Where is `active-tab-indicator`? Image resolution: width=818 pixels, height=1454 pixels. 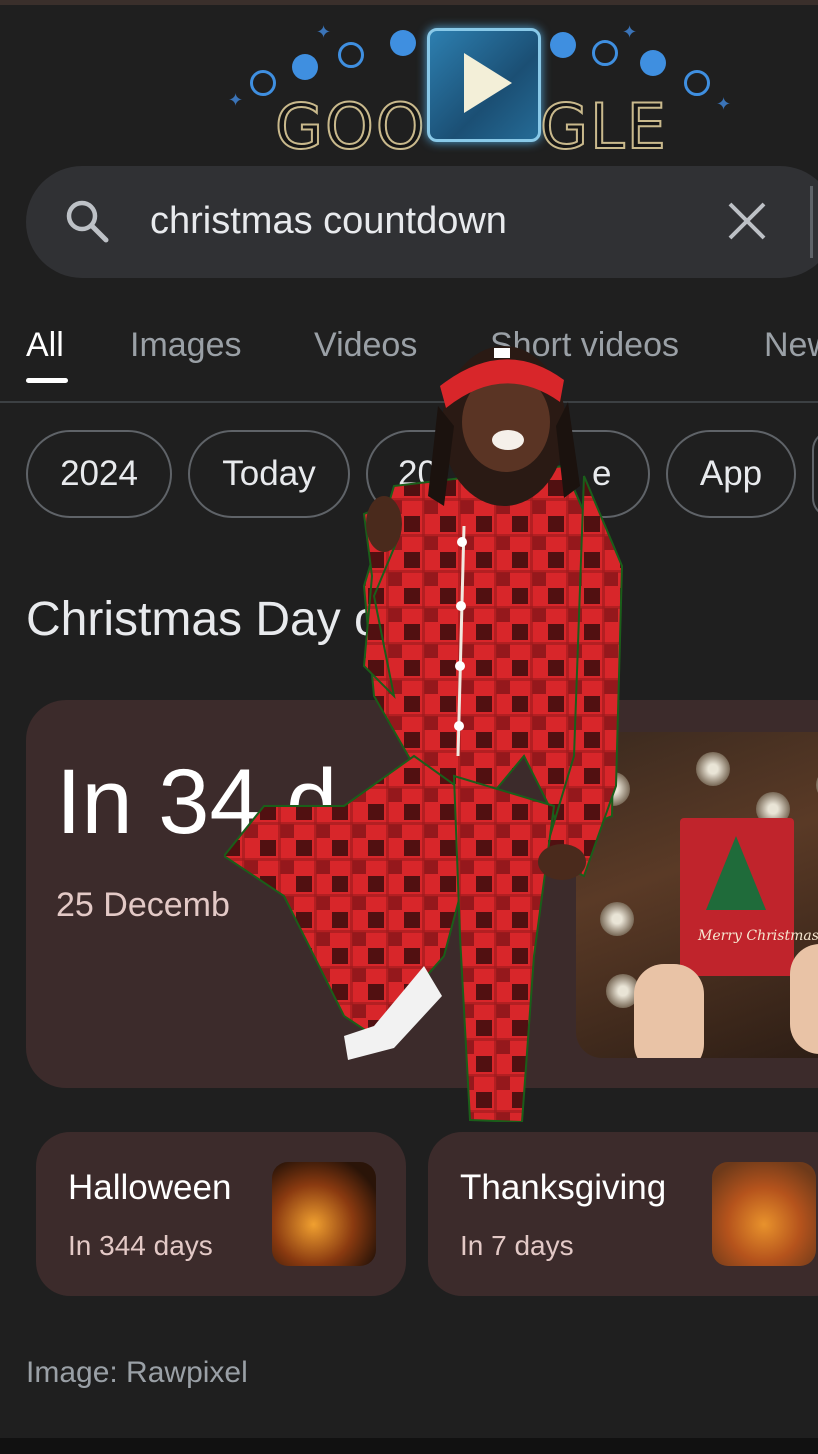 active-tab-indicator is located at coordinates (47, 380).